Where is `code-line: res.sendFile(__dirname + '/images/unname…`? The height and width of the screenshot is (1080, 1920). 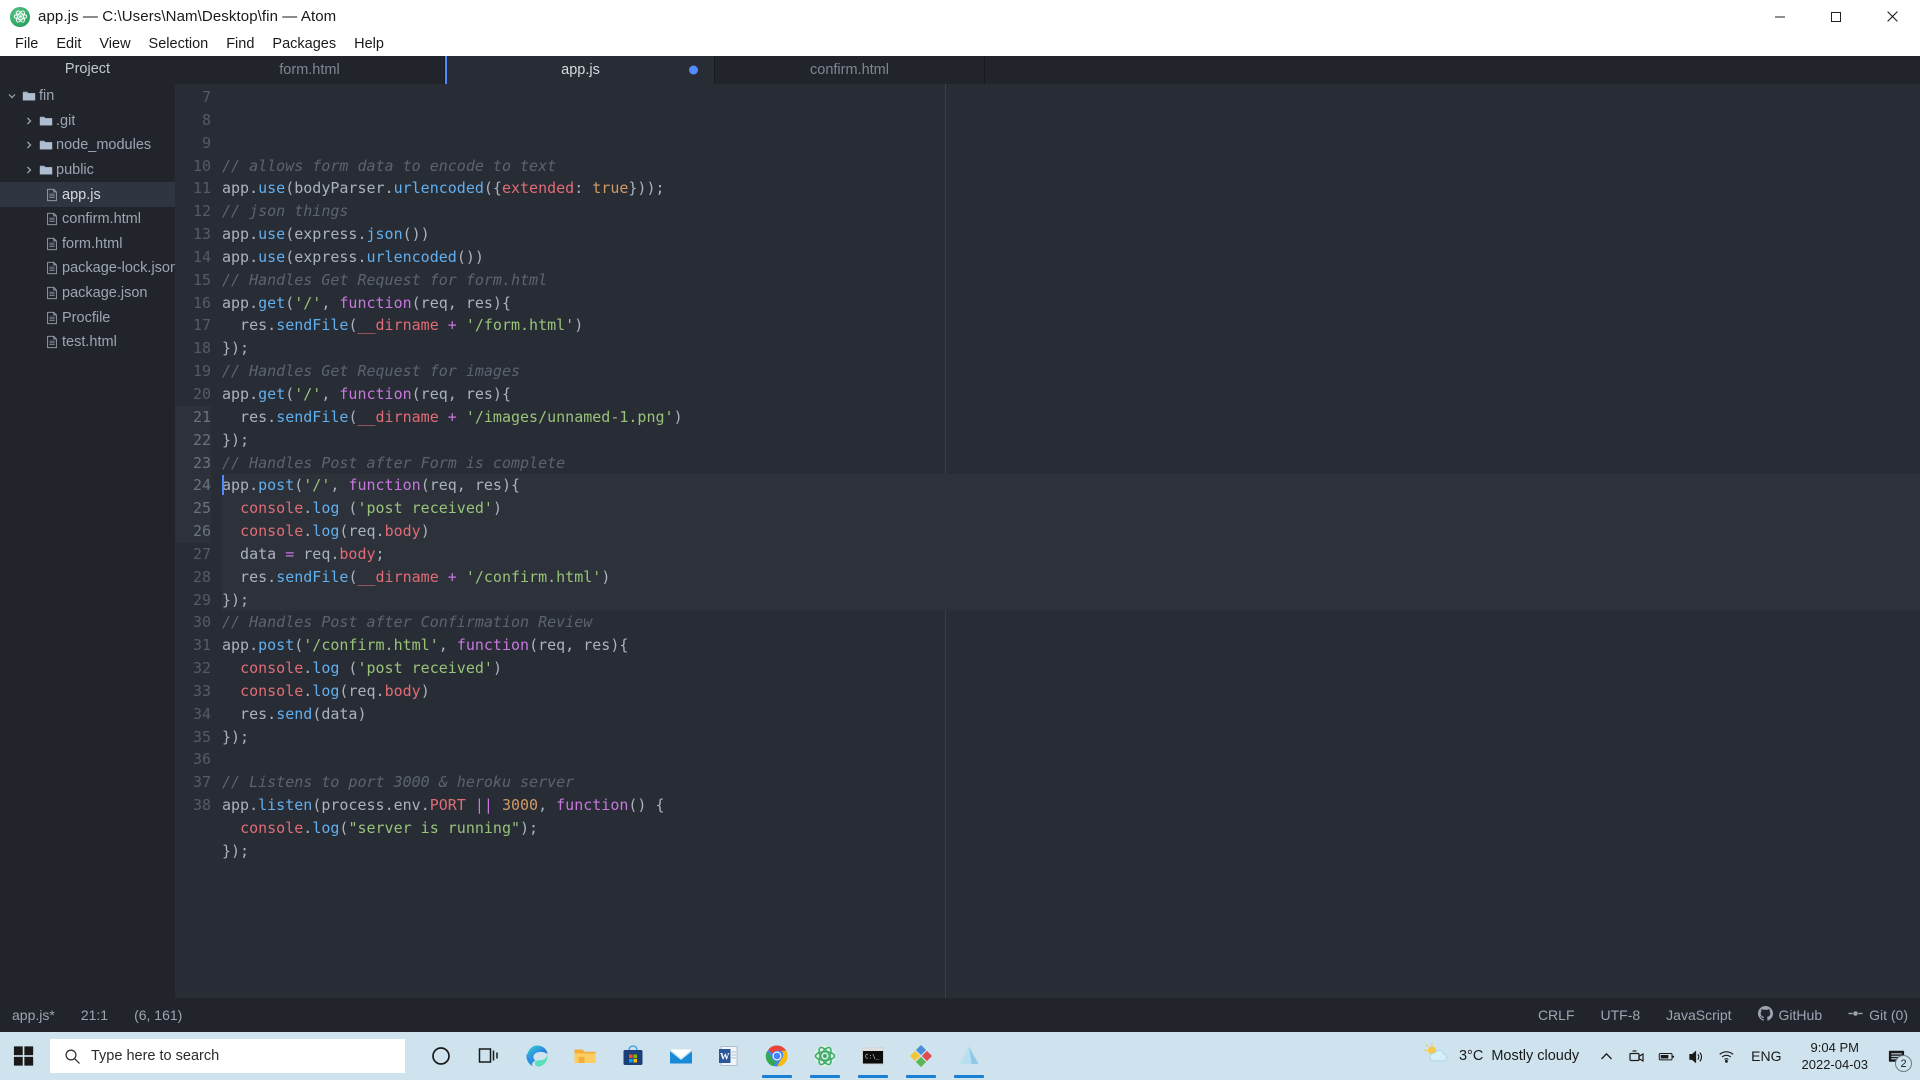 code-line: res.sendFile(__dirname + '/images/unname… is located at coordinates (1071, 417).